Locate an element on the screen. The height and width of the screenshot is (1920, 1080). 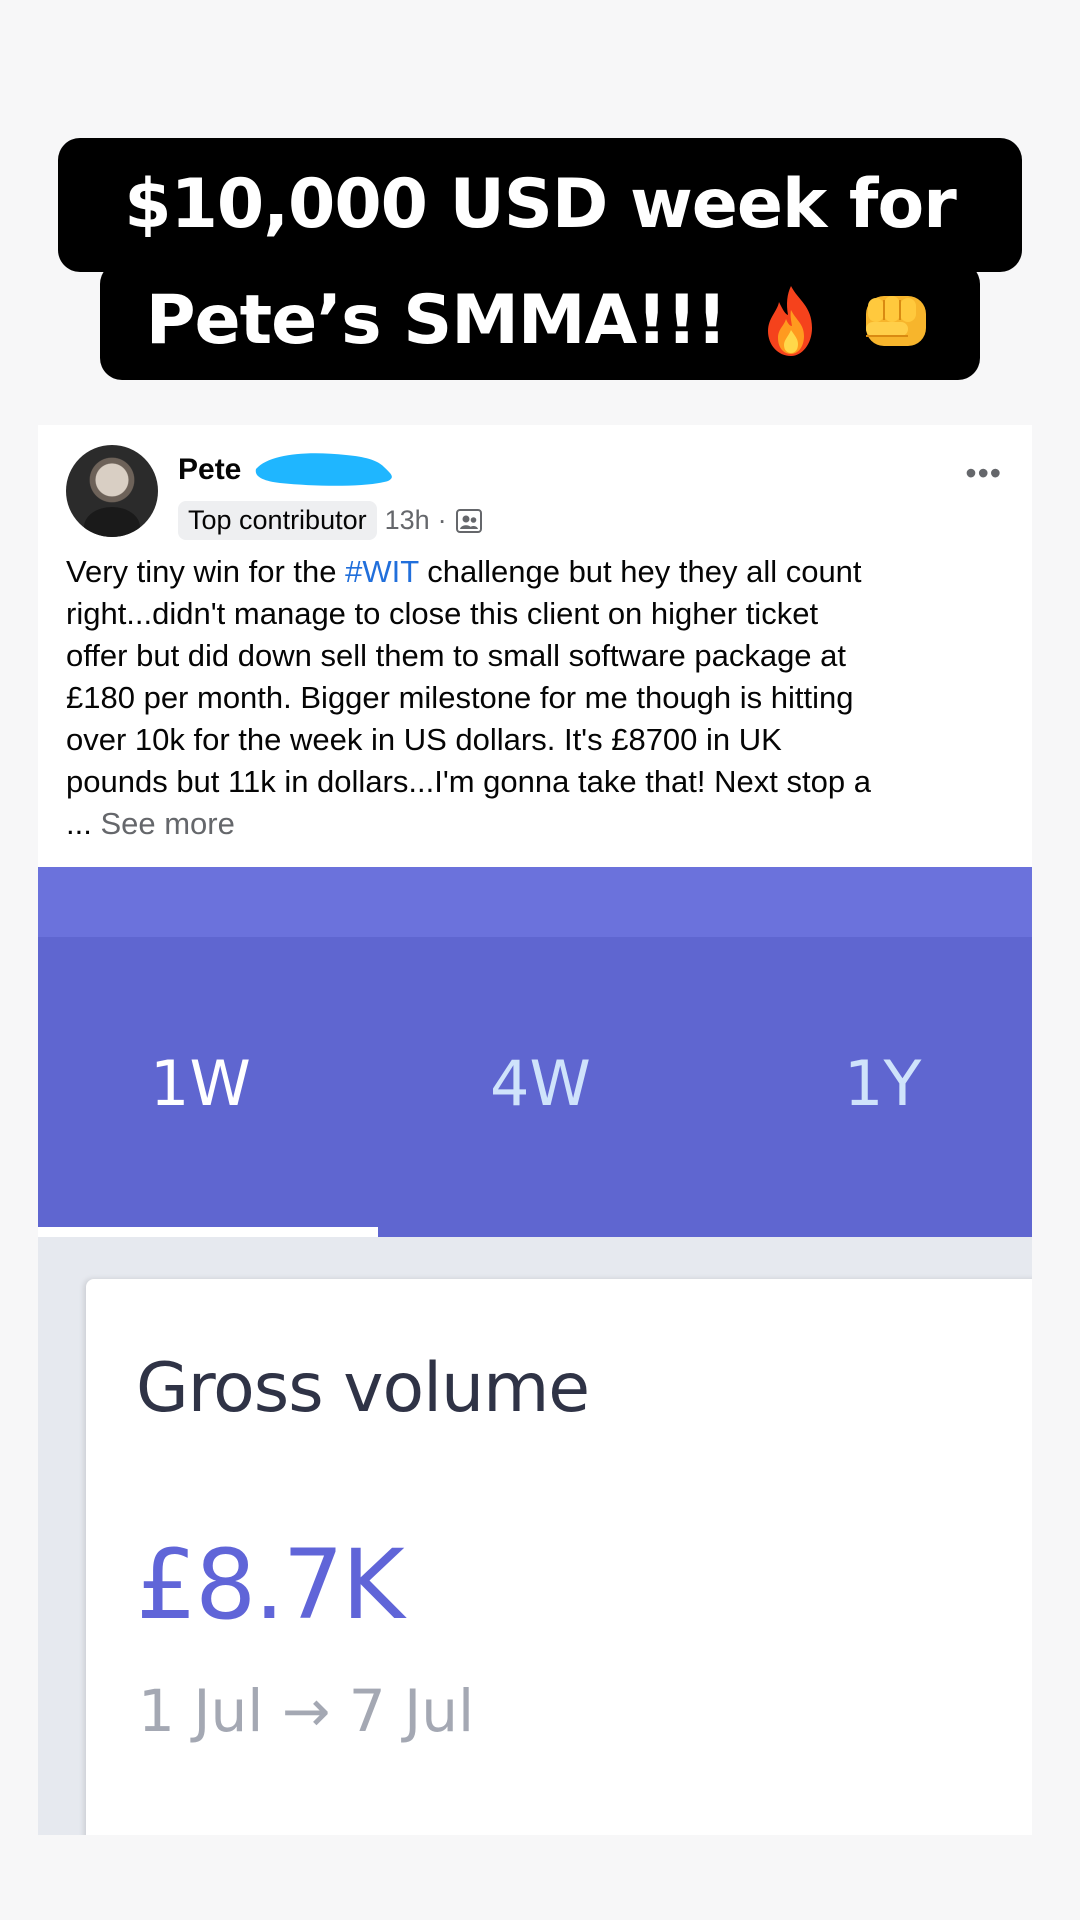
see-more-link: See more is located at coordinates (167, 823).